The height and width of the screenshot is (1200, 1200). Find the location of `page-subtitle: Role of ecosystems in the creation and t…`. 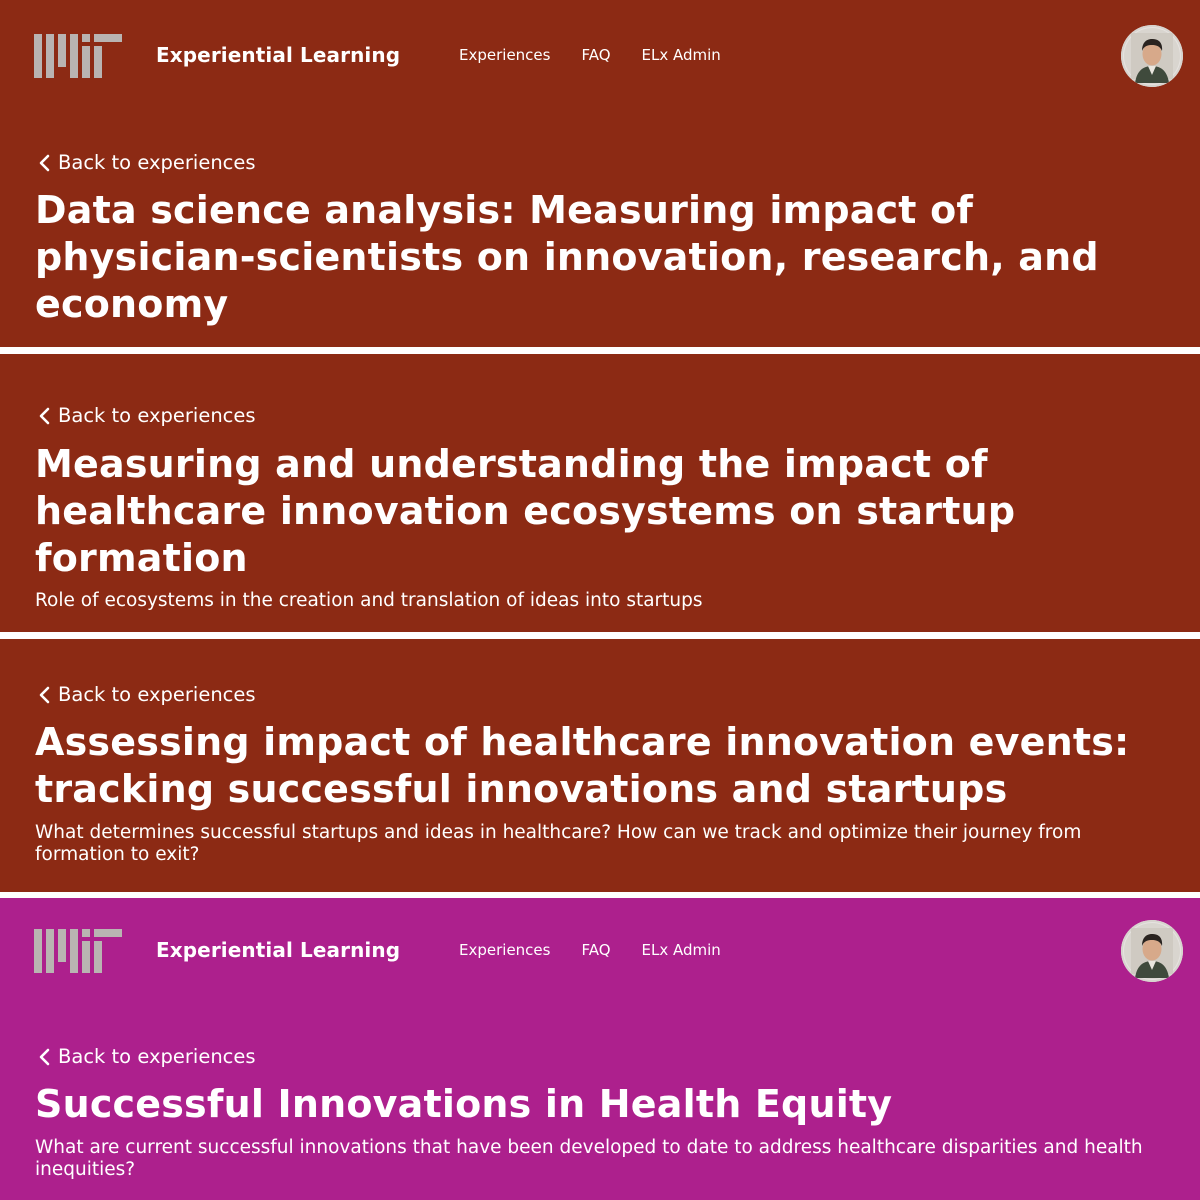

page-subtitle: Role of ecosystems in the creation and t… is located at coordinates (369, 600).